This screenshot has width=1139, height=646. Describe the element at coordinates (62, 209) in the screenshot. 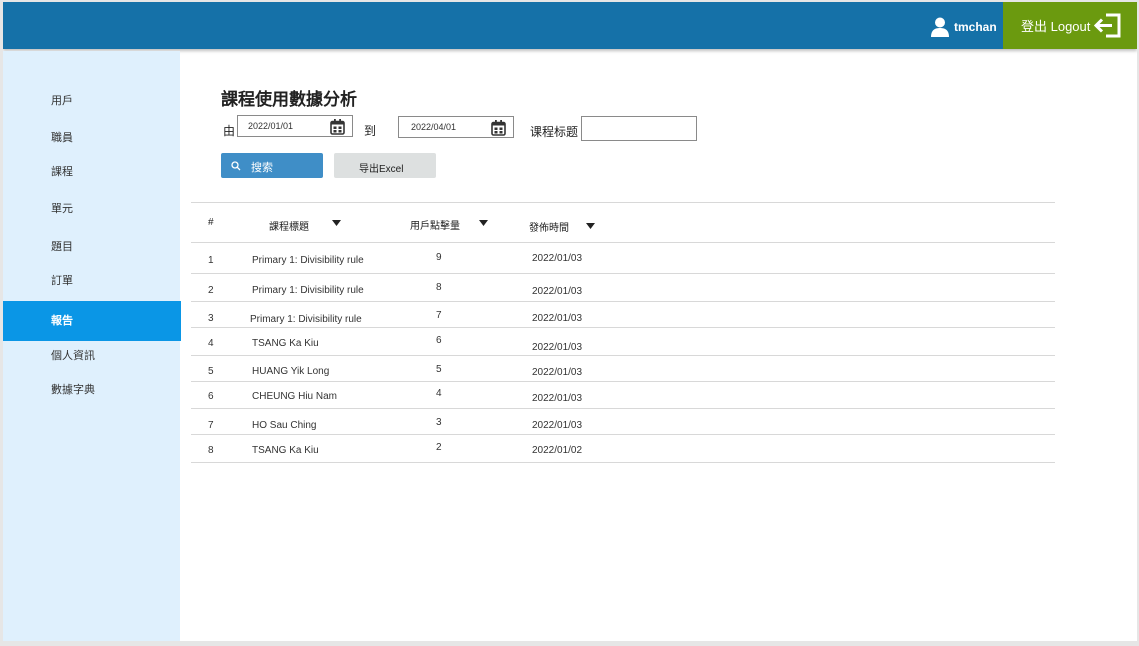

I see `sidebar-item-label: 單元` at that location.